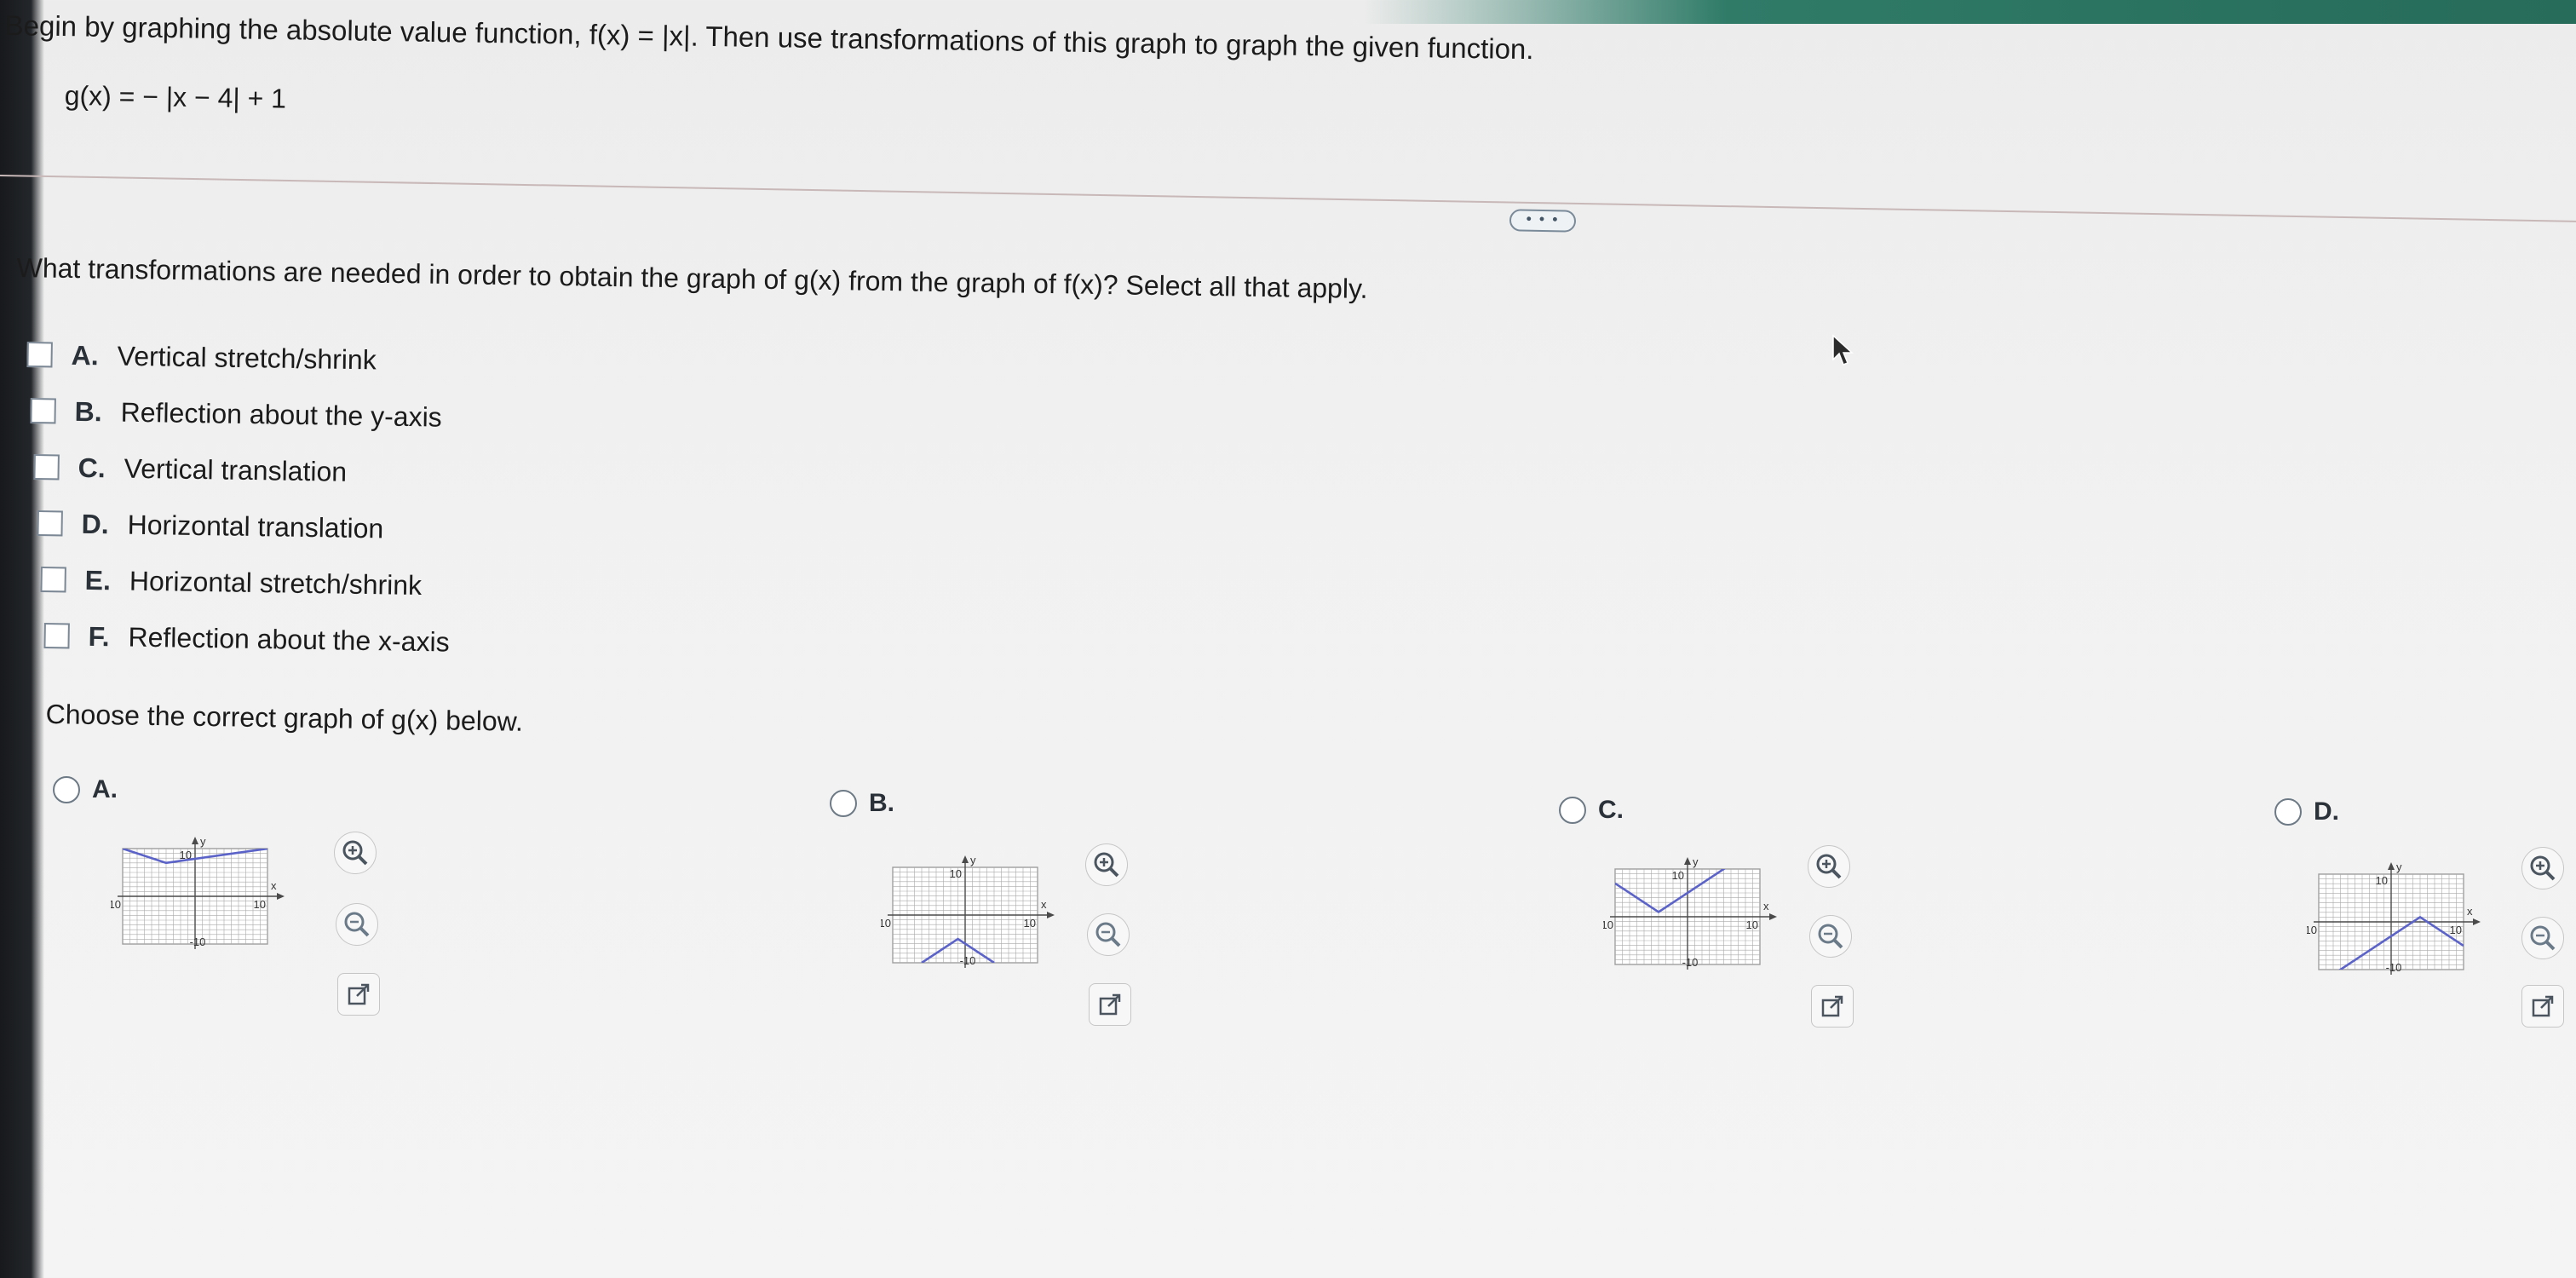  Describe the element at coordinates (176, 97) in the screenshot. I see `given-function: g(x) = − |x − 4| + 1` at that location.